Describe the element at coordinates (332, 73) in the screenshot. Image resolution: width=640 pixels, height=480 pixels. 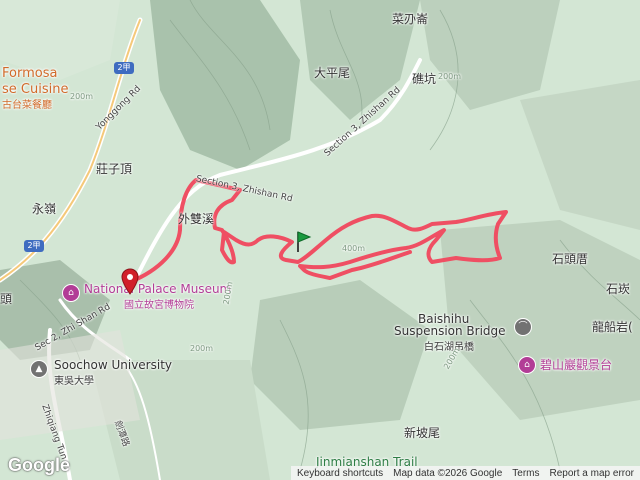
I see `map-label: 大平尾` at that location.